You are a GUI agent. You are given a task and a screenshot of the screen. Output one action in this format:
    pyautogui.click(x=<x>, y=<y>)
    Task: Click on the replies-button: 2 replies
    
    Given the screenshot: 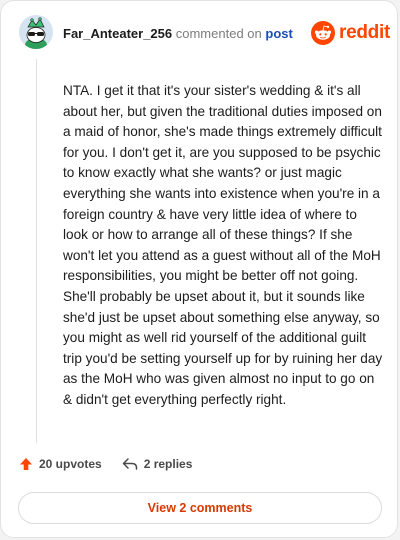 What is the action you would take?
    pyautogui.click(x=157, y=464)
    